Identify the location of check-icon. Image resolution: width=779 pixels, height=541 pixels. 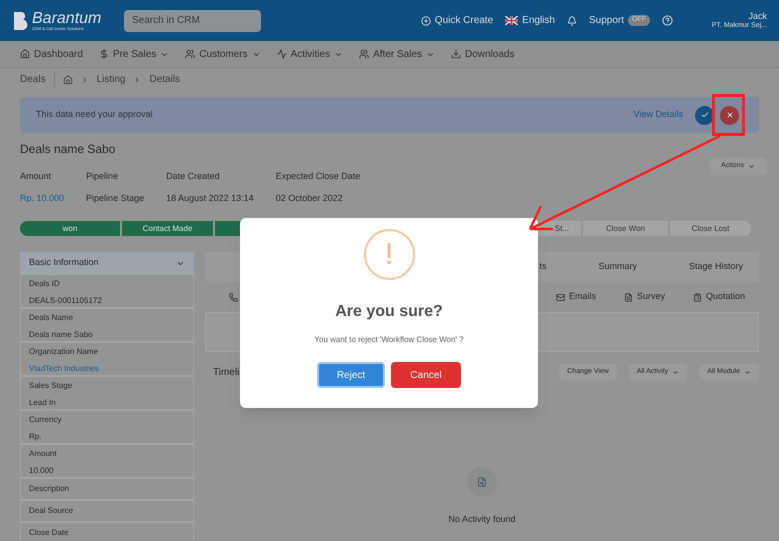
(704, 115).